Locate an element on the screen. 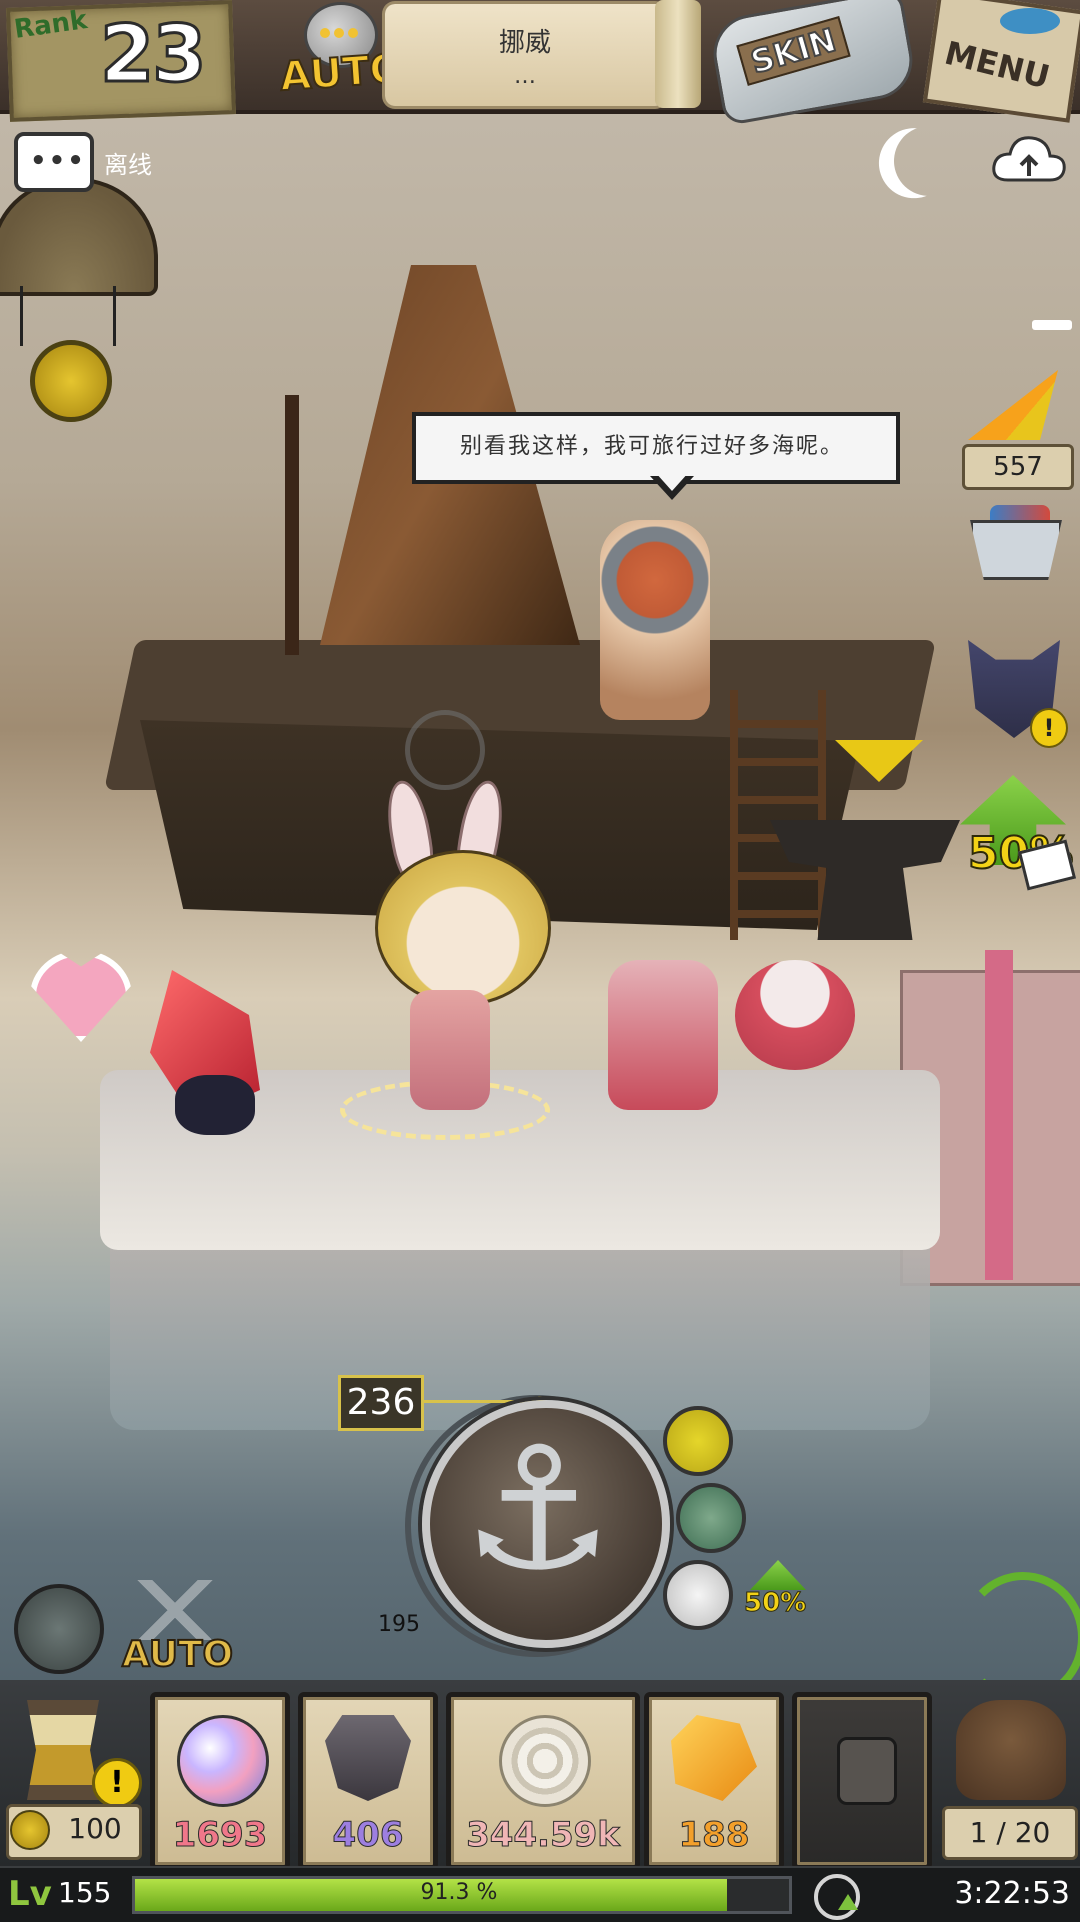 The image size is (1080, 1922). fish-icon is located at coordinates (1030, 21).